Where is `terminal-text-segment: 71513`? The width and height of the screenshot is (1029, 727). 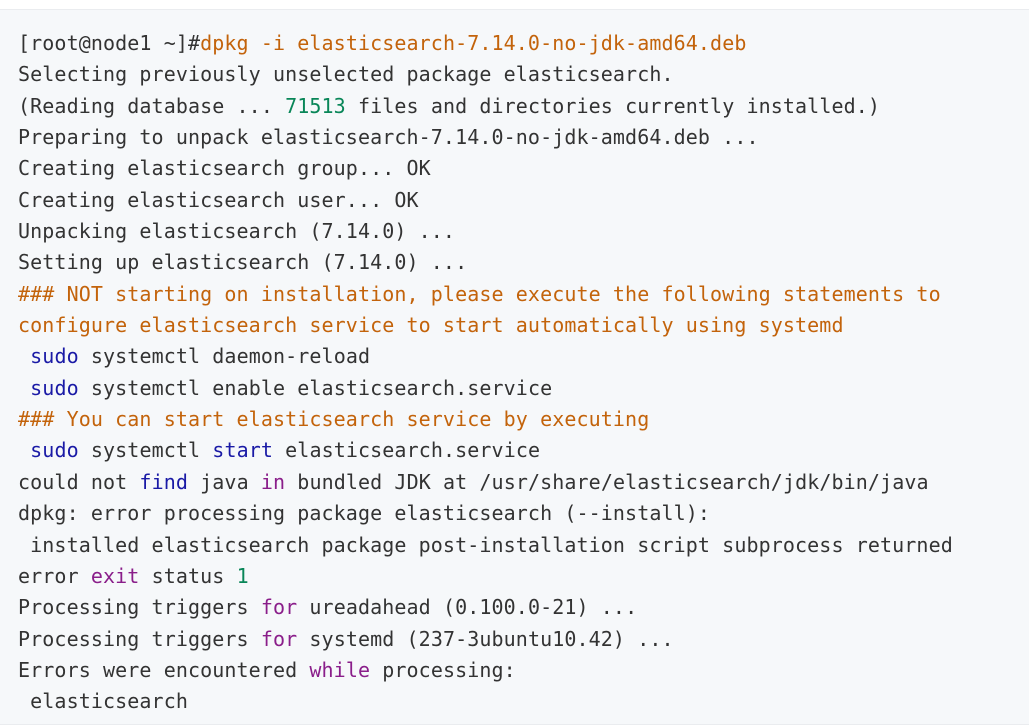 terminal-text-segment: 71513 is located at coordinates (315, 105).